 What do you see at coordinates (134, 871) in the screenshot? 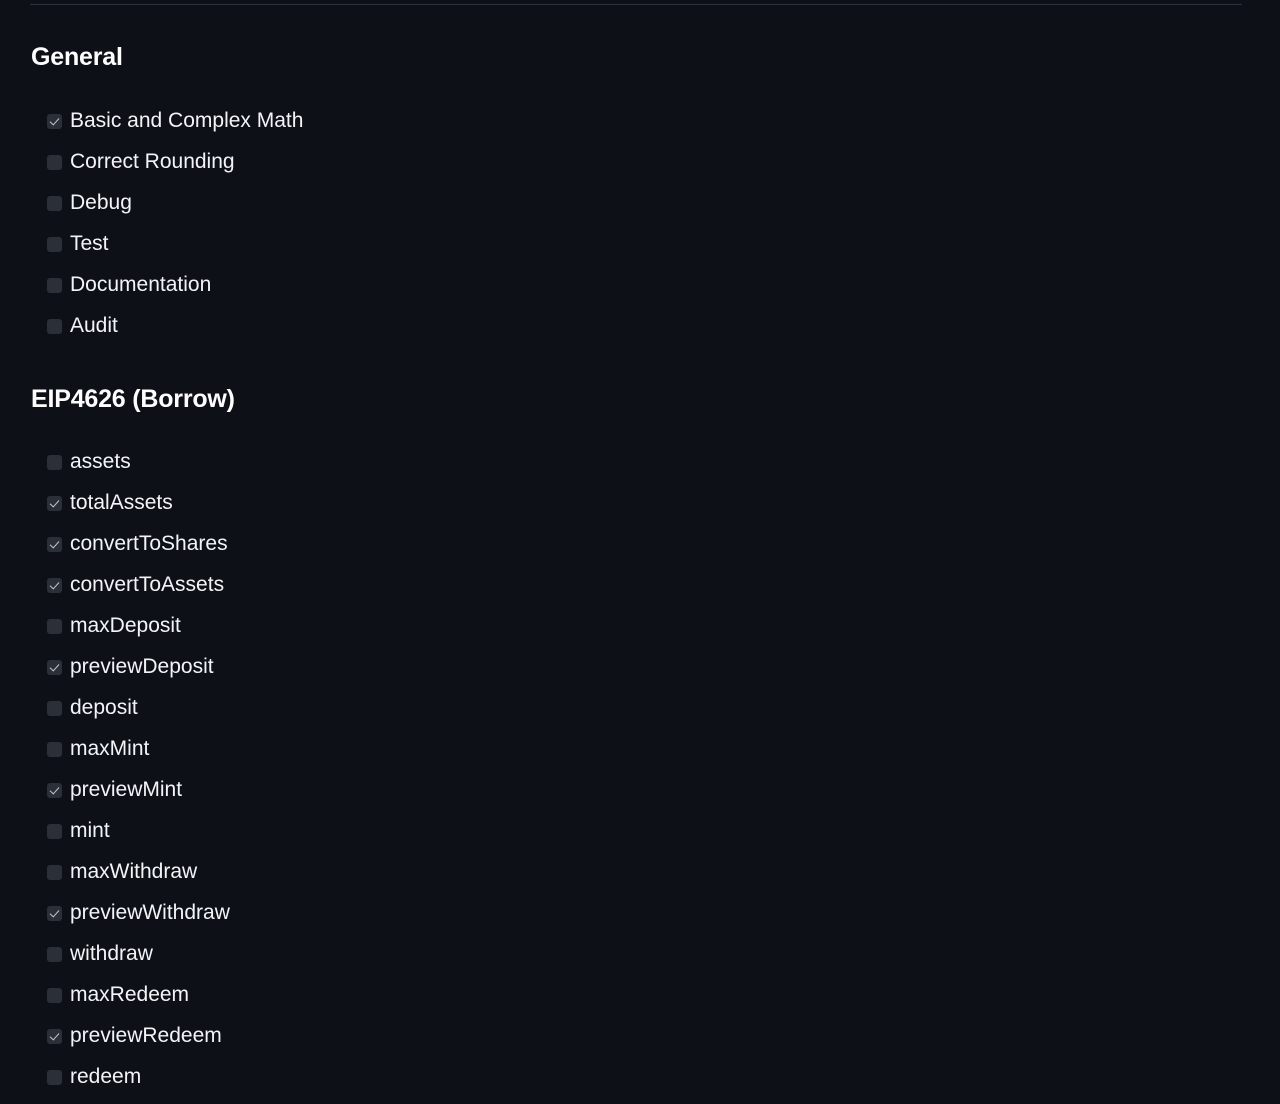
I see `checkbox-label: maxWithdraw` at bounding box center [134, 871].